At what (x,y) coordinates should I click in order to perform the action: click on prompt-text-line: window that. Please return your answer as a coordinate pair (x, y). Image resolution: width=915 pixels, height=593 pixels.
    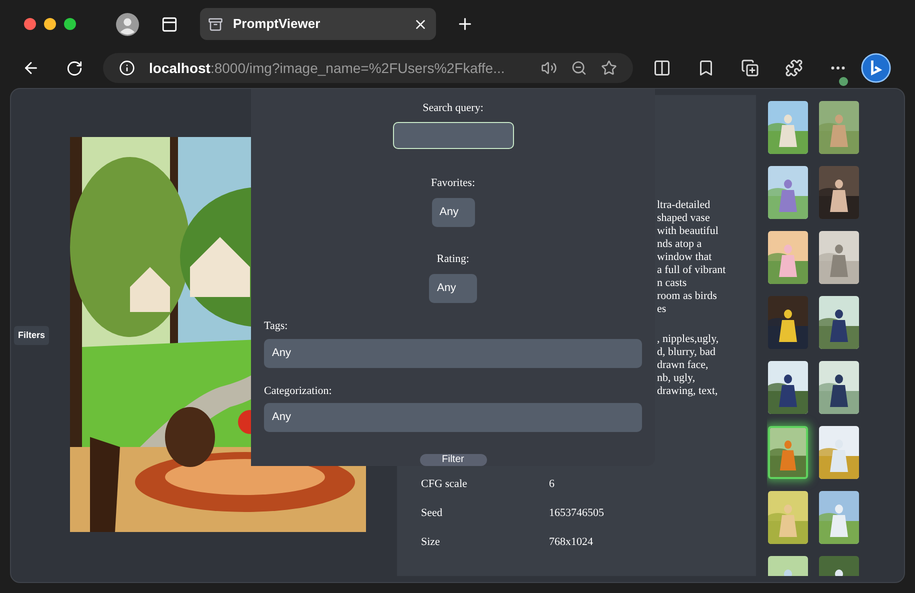
    Looking at the image, I should click on (685, 257).